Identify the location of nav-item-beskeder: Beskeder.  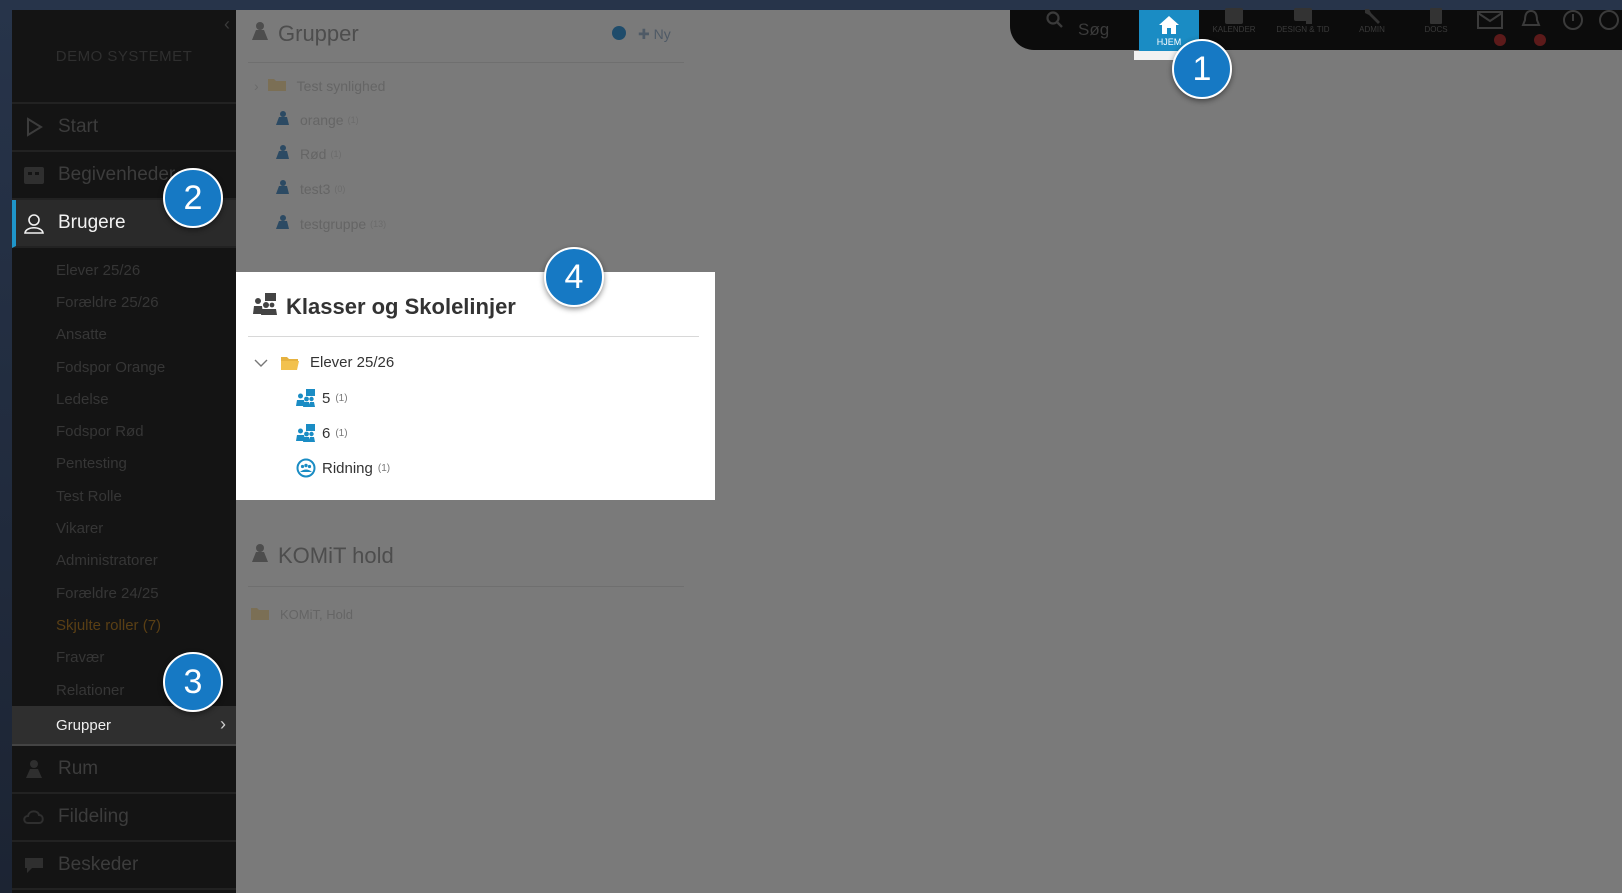
(124, 866).